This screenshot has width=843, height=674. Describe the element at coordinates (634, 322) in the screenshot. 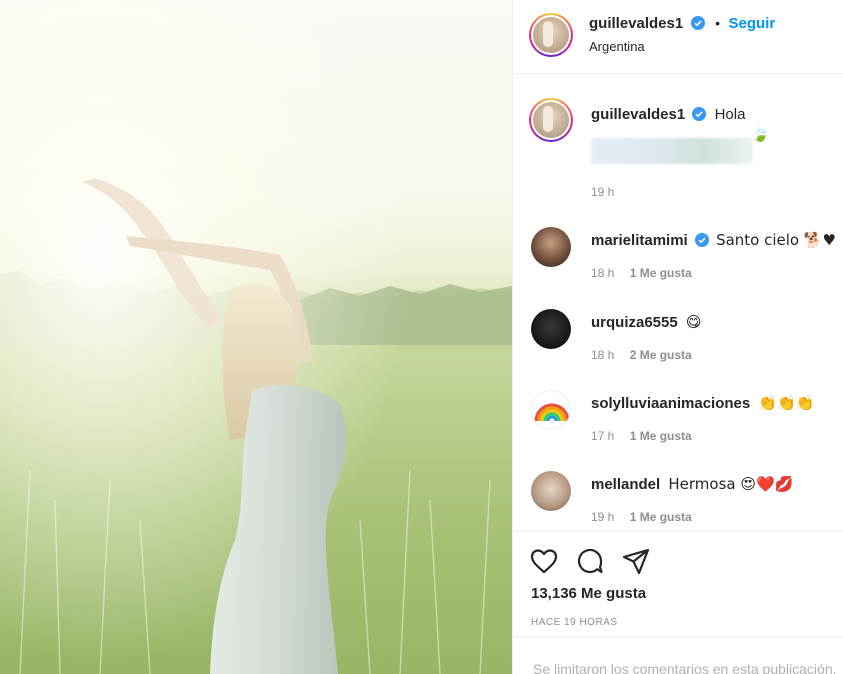

I see `comment-username: urquiza6555` at that location.